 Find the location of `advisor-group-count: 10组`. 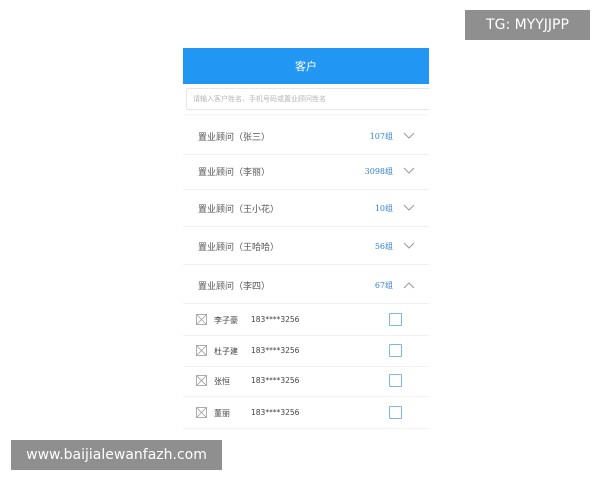

advisor-group-count: 10组 is located at coordinates (383, 208).